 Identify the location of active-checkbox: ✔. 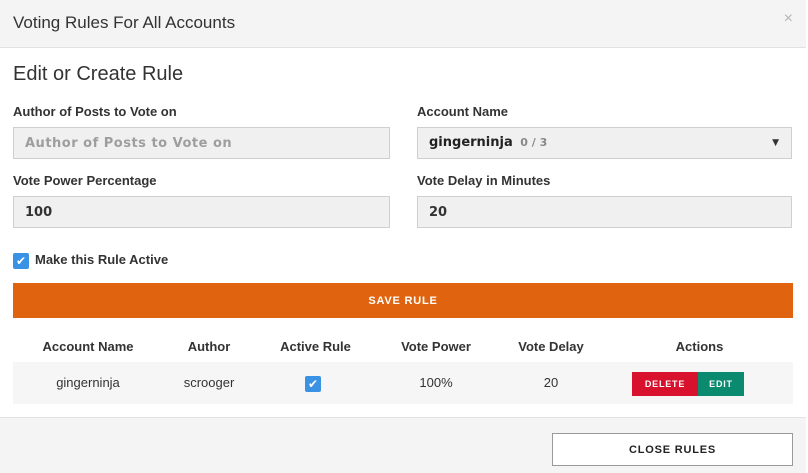
(21, 261).